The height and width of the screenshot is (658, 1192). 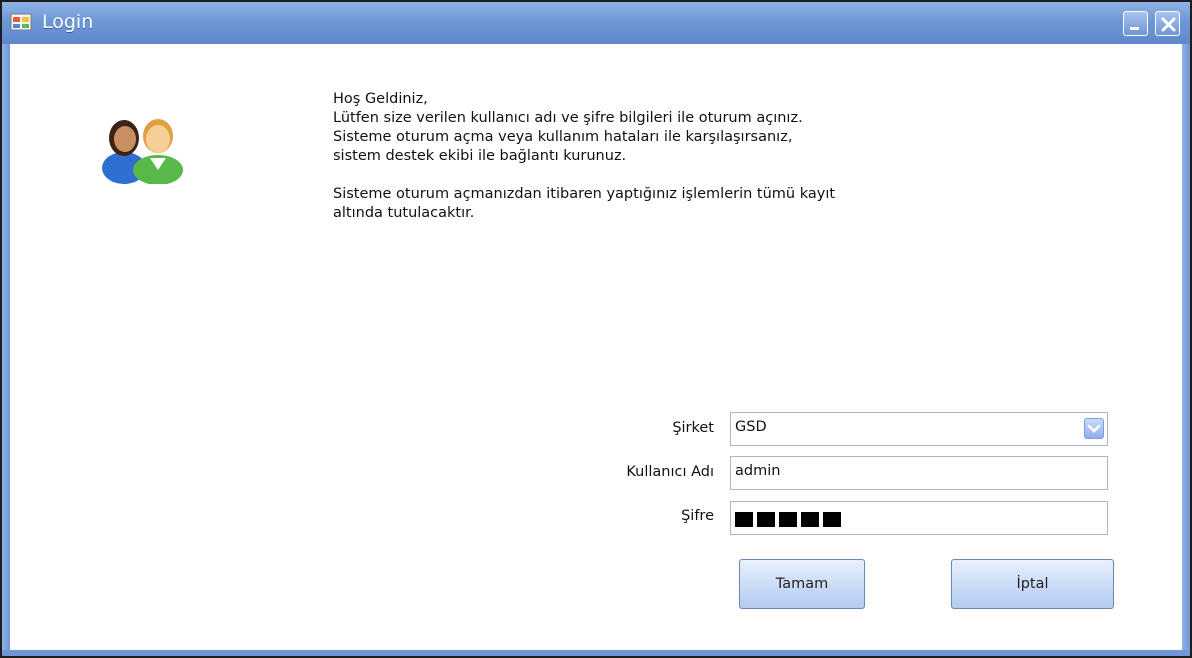 I want to click on chevron-down-icon, so click(x=1094, y=428).